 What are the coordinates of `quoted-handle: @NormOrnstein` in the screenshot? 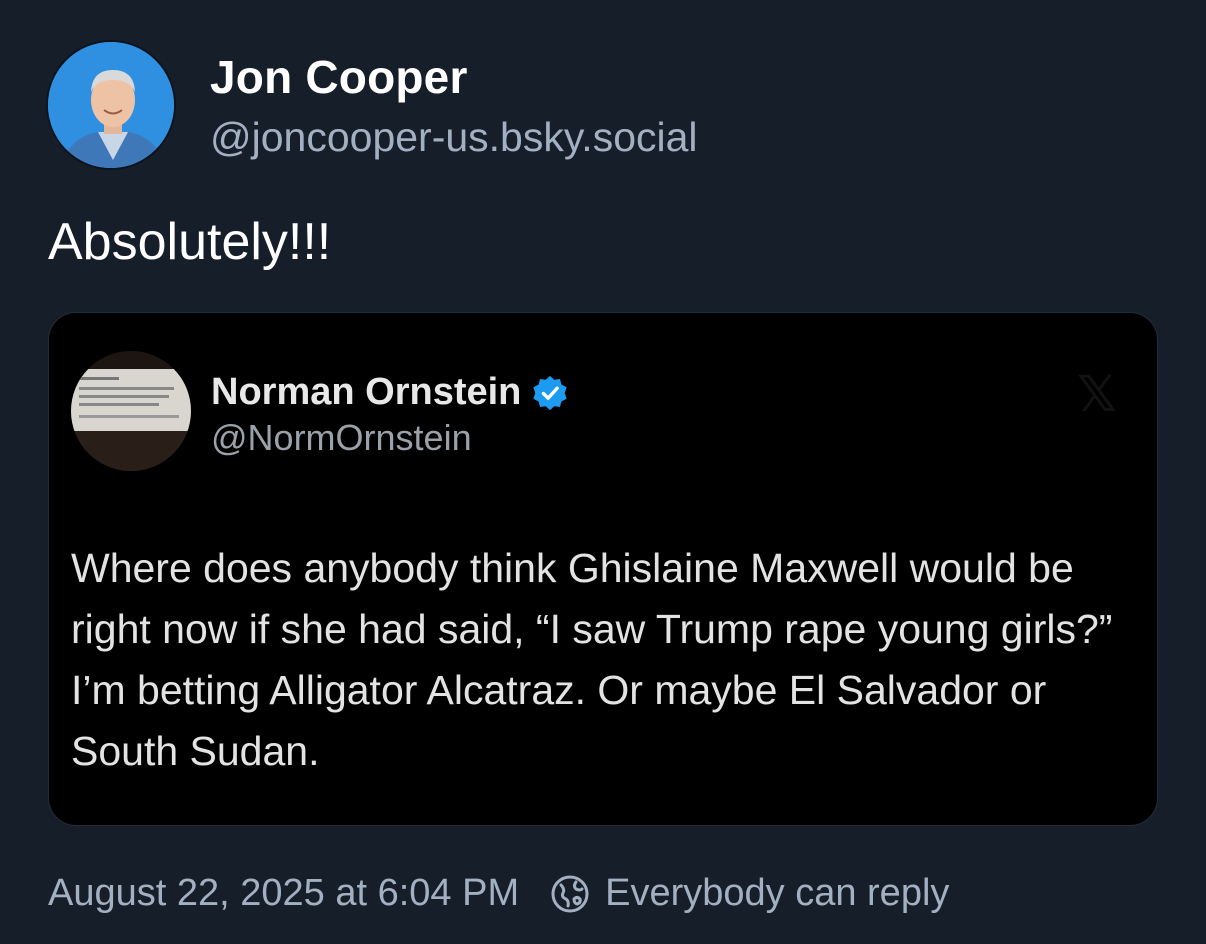 It's located at (341, 438).